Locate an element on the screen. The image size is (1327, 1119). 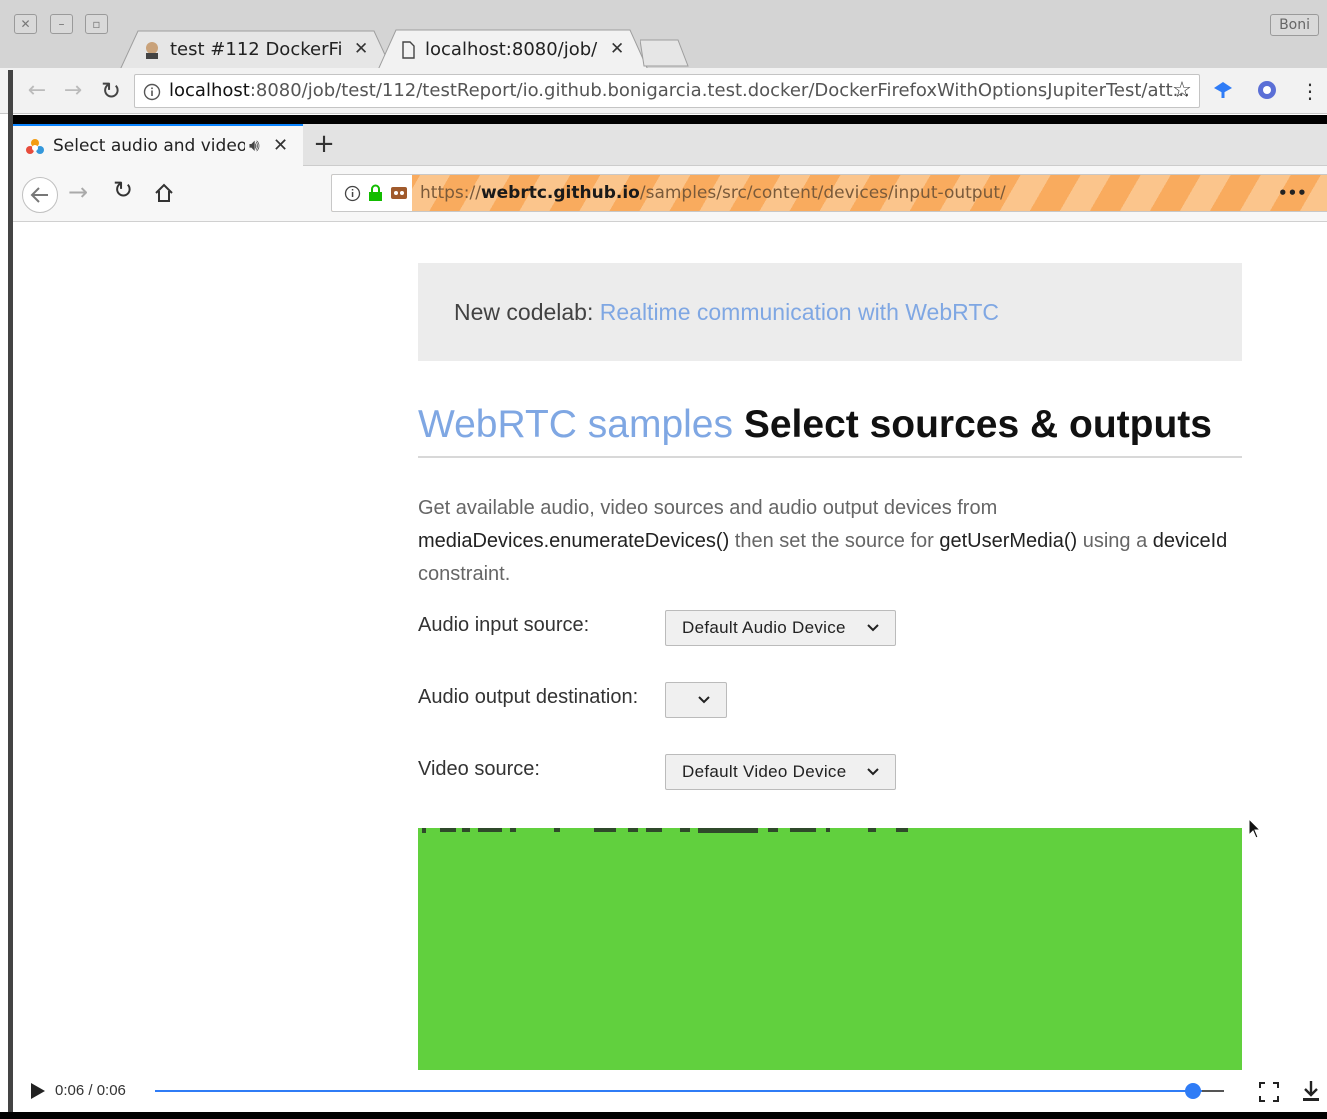
firefox-tab-title: Select audio and video is located at coordinates (149, 146).